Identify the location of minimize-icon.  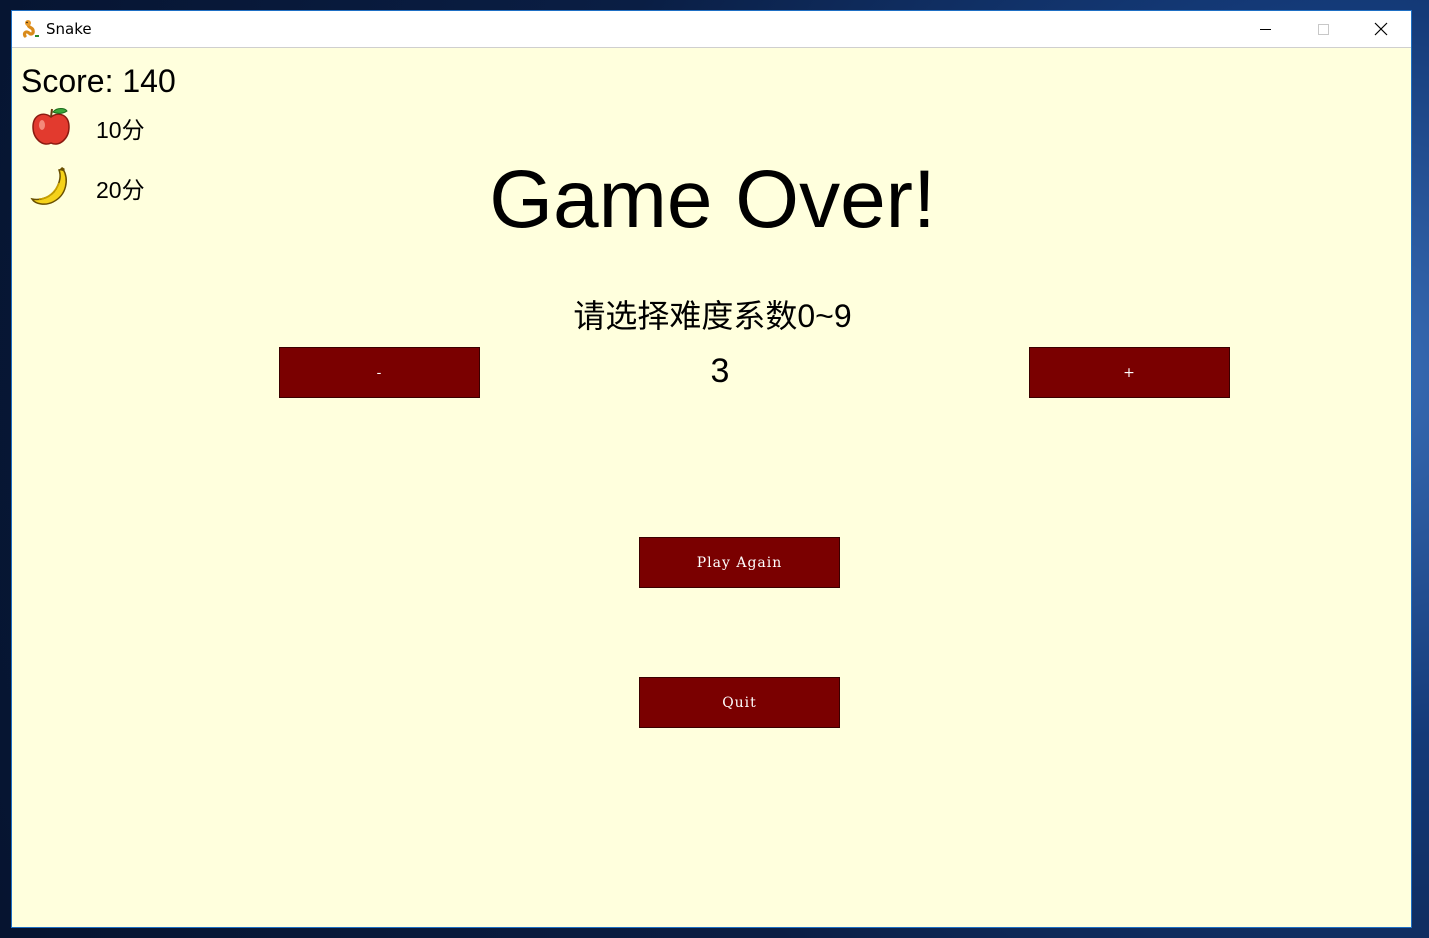
(1265, 29).